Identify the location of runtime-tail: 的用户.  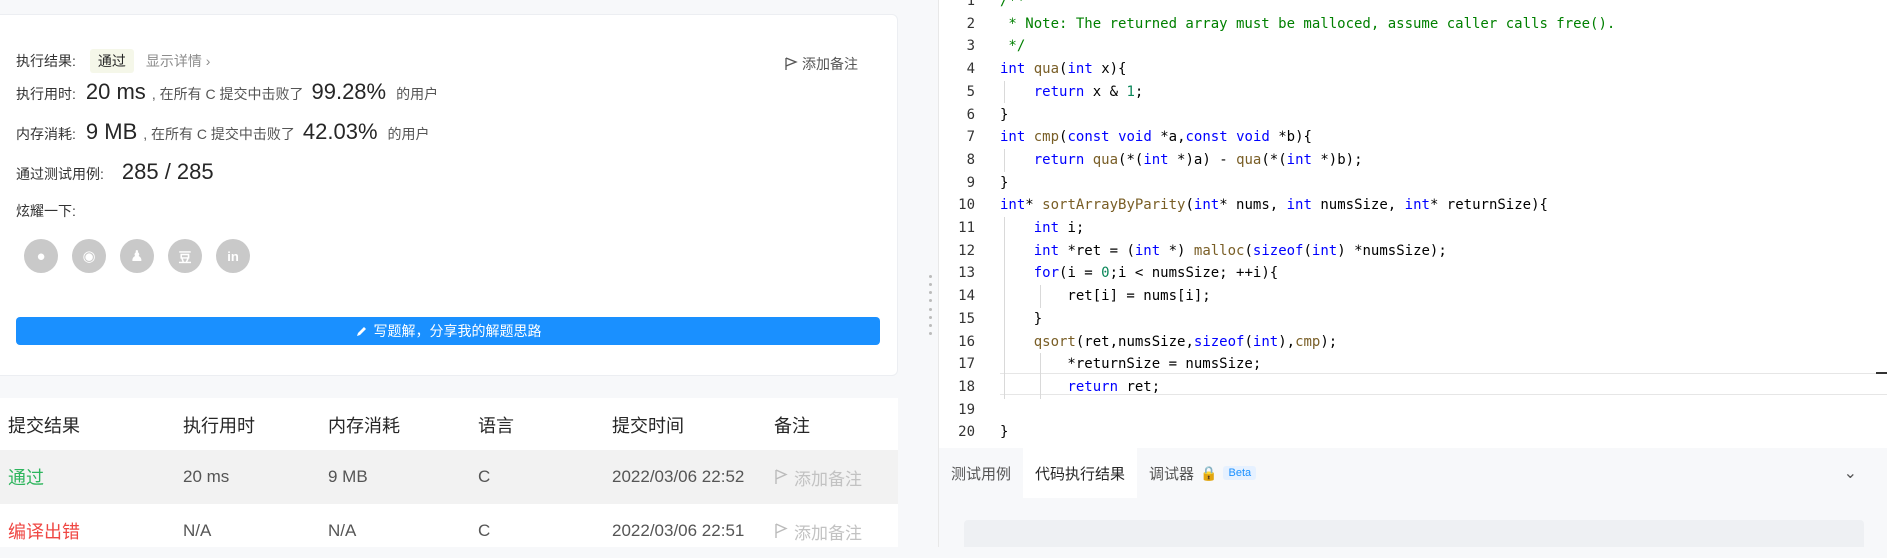
(417, 94).